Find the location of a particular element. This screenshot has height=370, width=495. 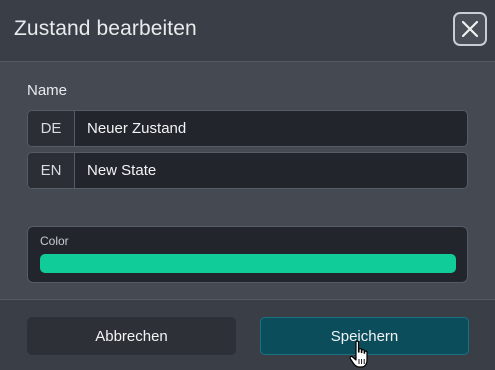

name-field-de: DE is located at coordinates (247, 128).